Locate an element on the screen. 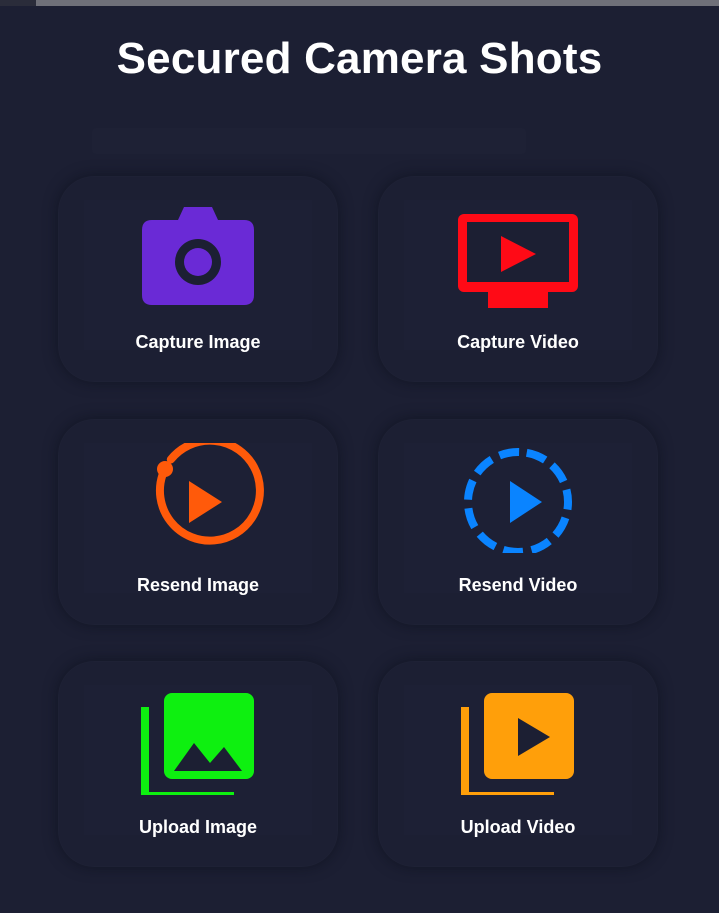 The width and height of the screenshot is (719, 913). resend-video-label: Resend Video is located at coordinates (518, 585).